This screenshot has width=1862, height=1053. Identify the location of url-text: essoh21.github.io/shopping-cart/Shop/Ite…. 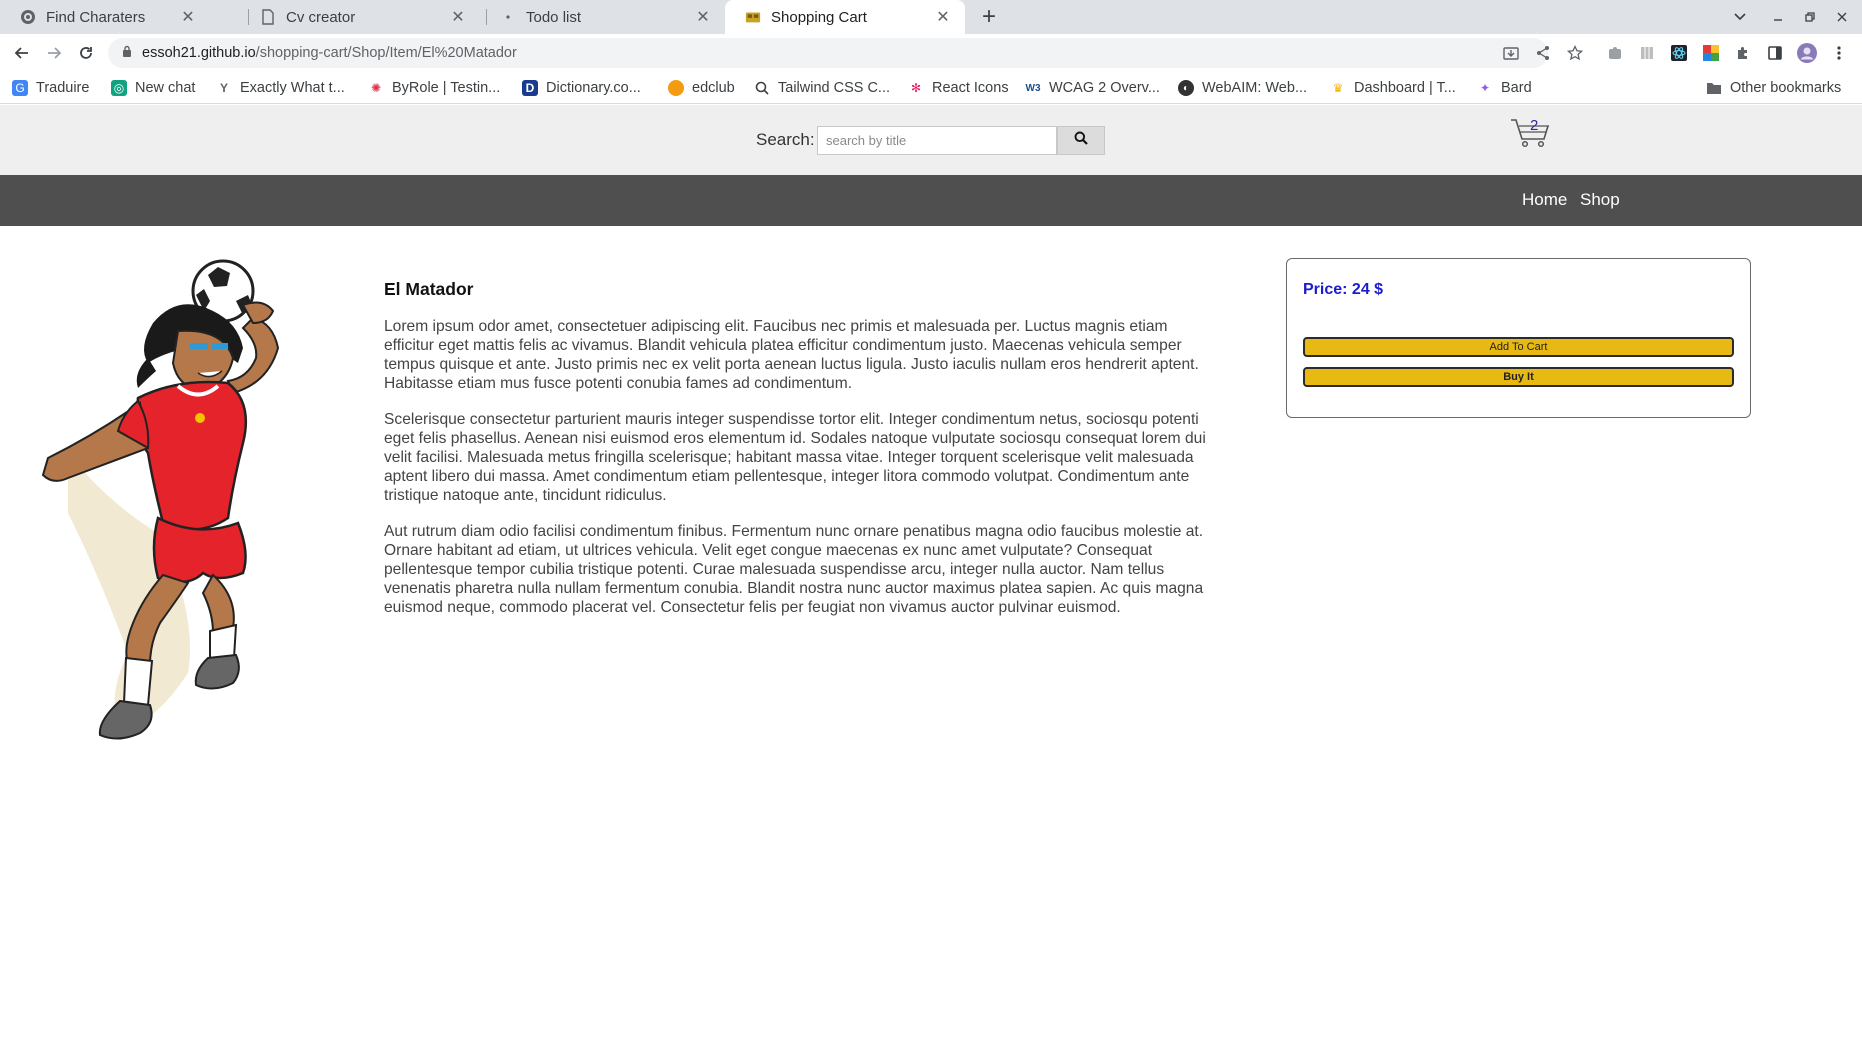
(329, 53).